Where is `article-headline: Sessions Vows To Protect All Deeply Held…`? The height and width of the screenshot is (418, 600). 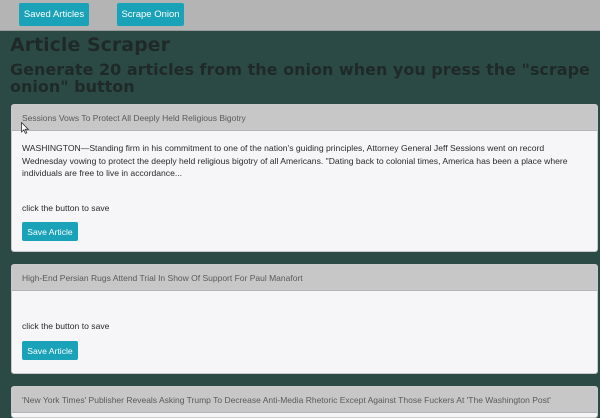 article-headline: Sessions Vows To Protect All Deeply Held… is located at coordinates (304, 118).